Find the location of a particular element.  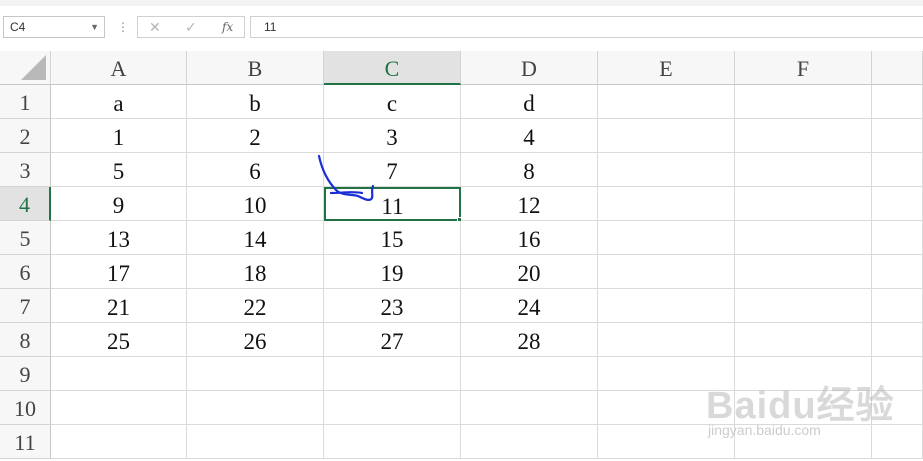

cell-f1 is located at coordinates (803, 102).